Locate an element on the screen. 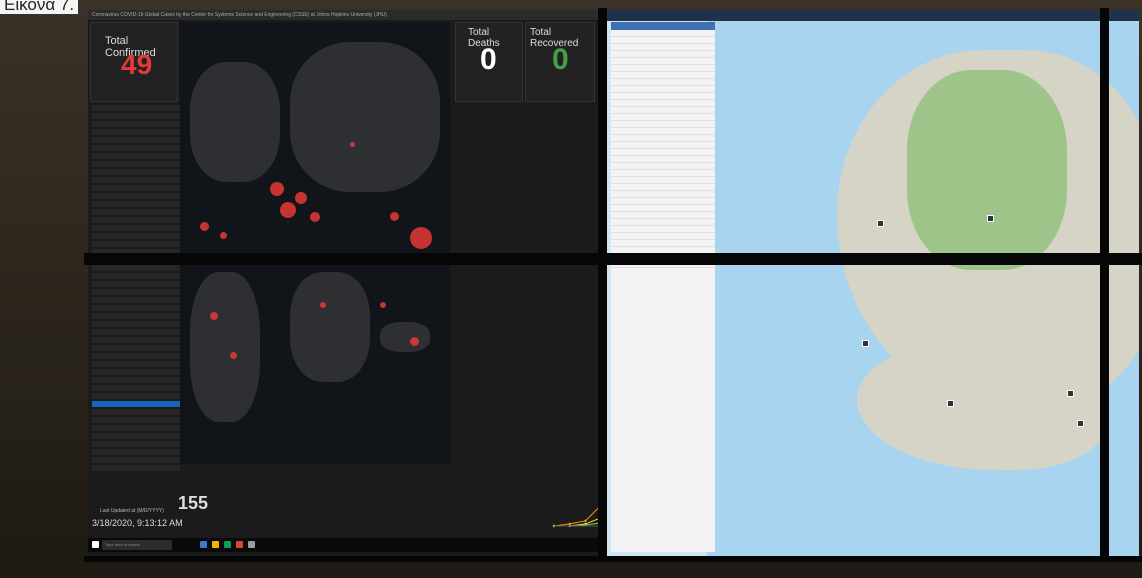 This screenshot has width=1142, height=578. country-list is located at coordinates (136, 289).